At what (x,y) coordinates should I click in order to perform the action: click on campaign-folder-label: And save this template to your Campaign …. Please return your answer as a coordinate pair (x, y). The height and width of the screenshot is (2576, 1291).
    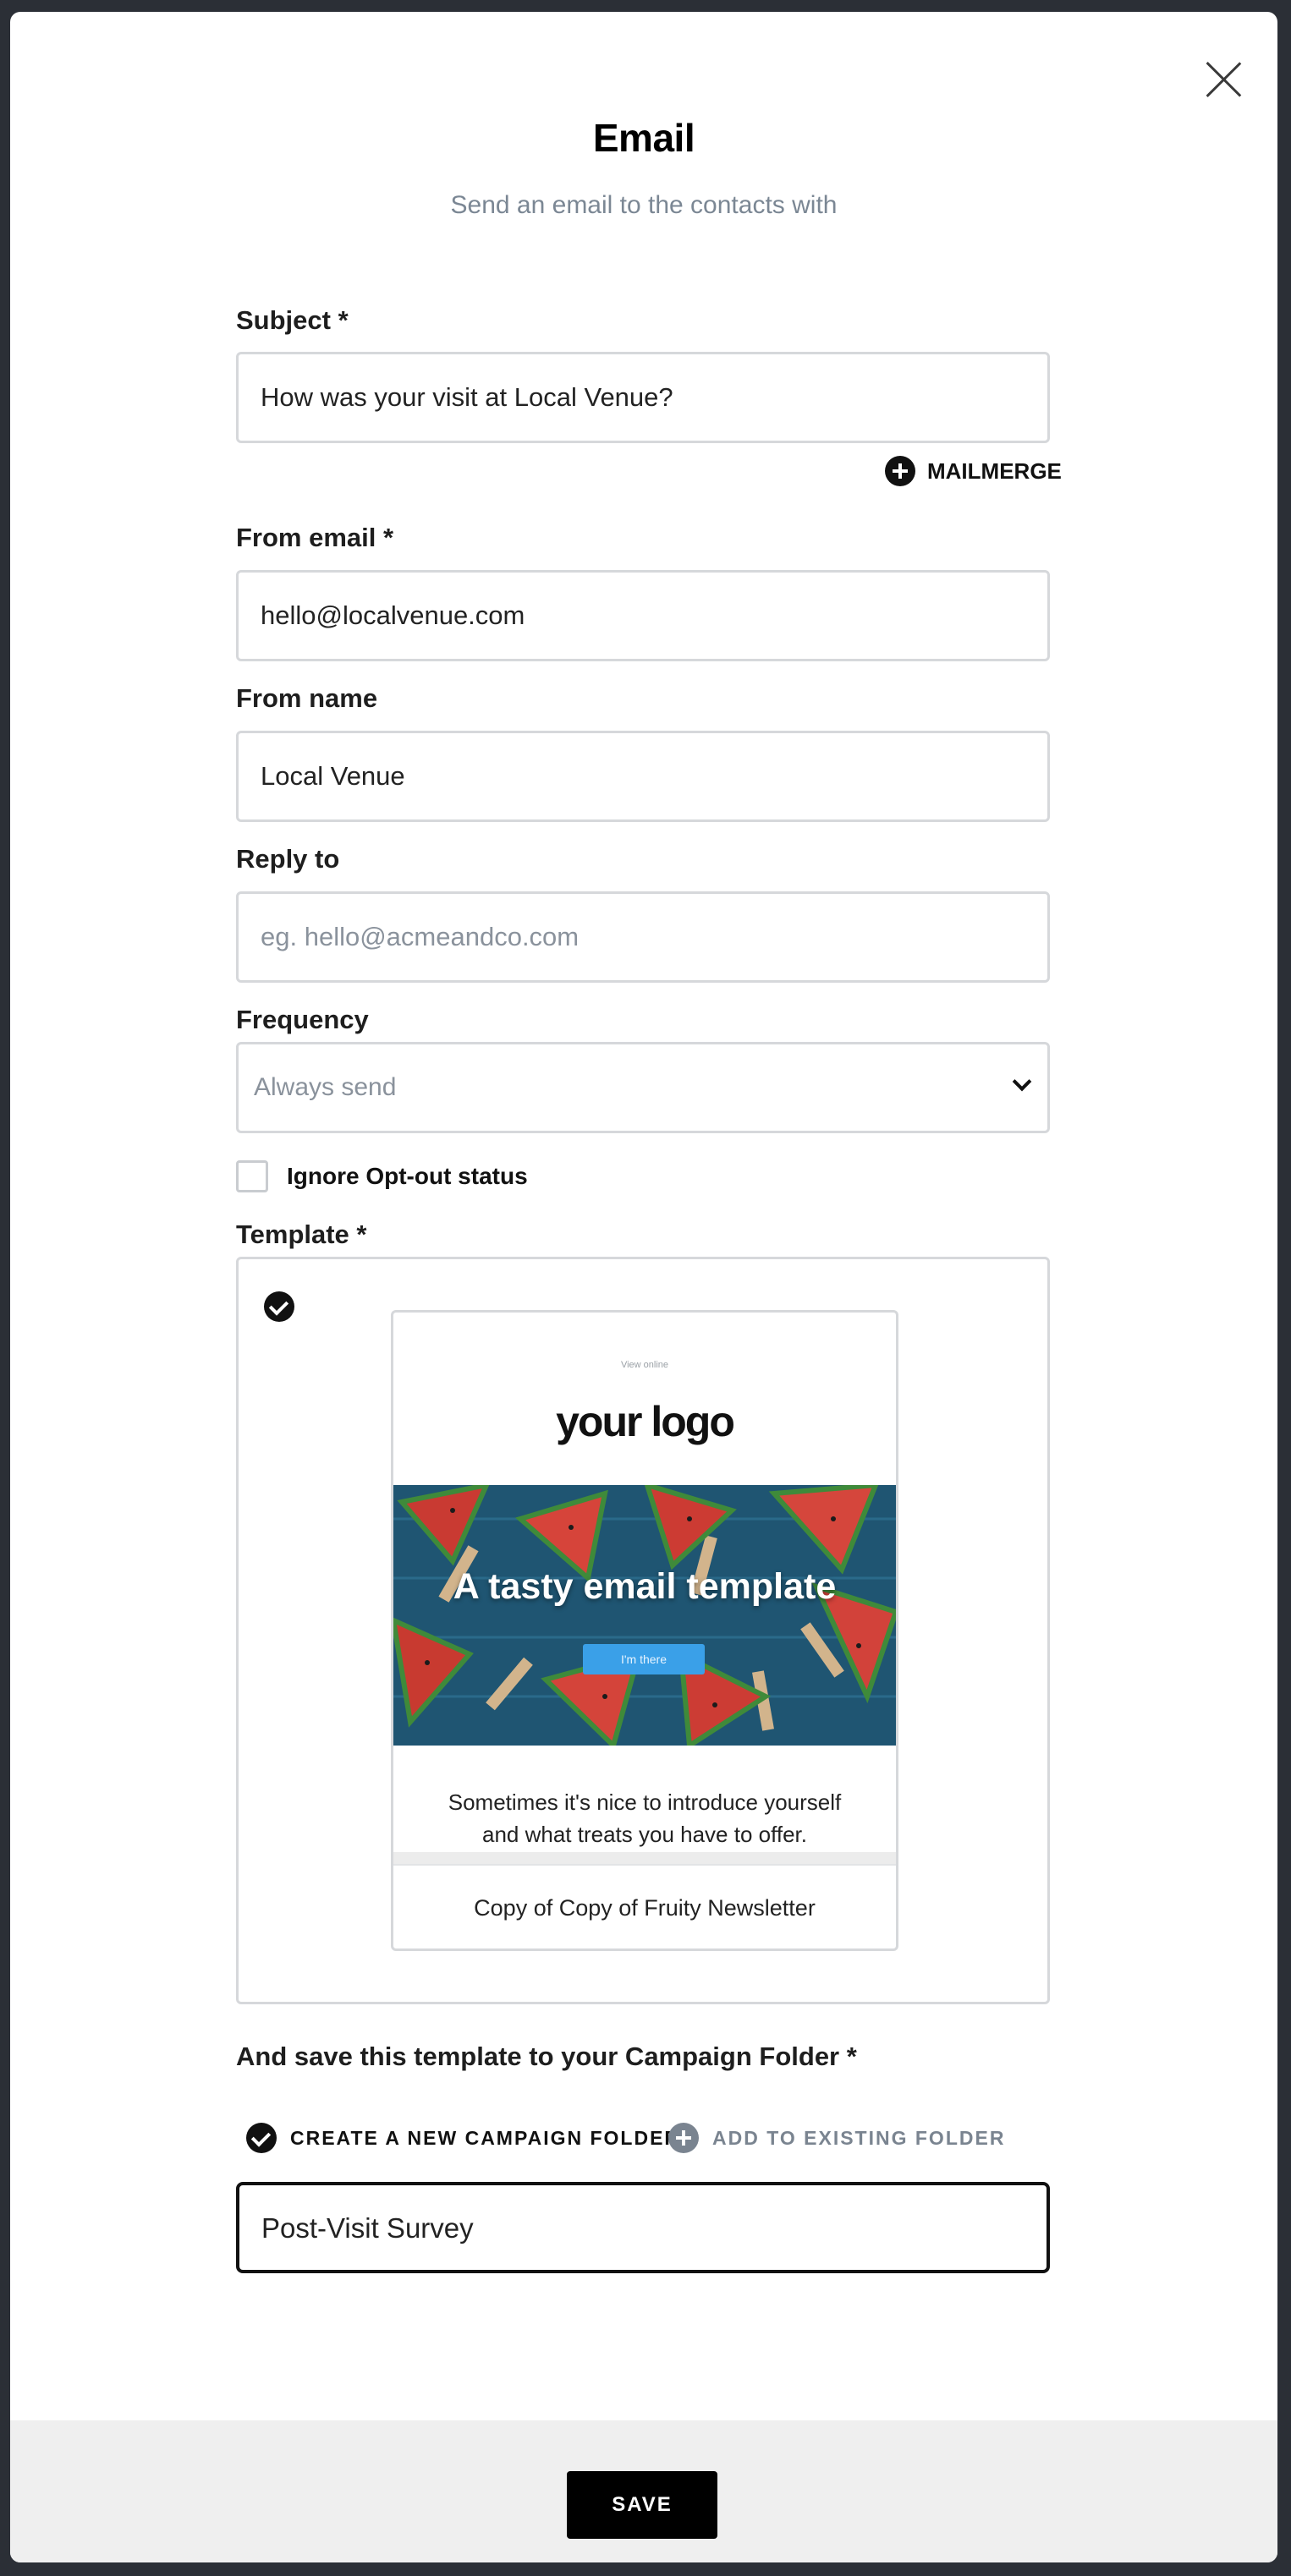
    Looking at the image, I should click on (546, 2056).